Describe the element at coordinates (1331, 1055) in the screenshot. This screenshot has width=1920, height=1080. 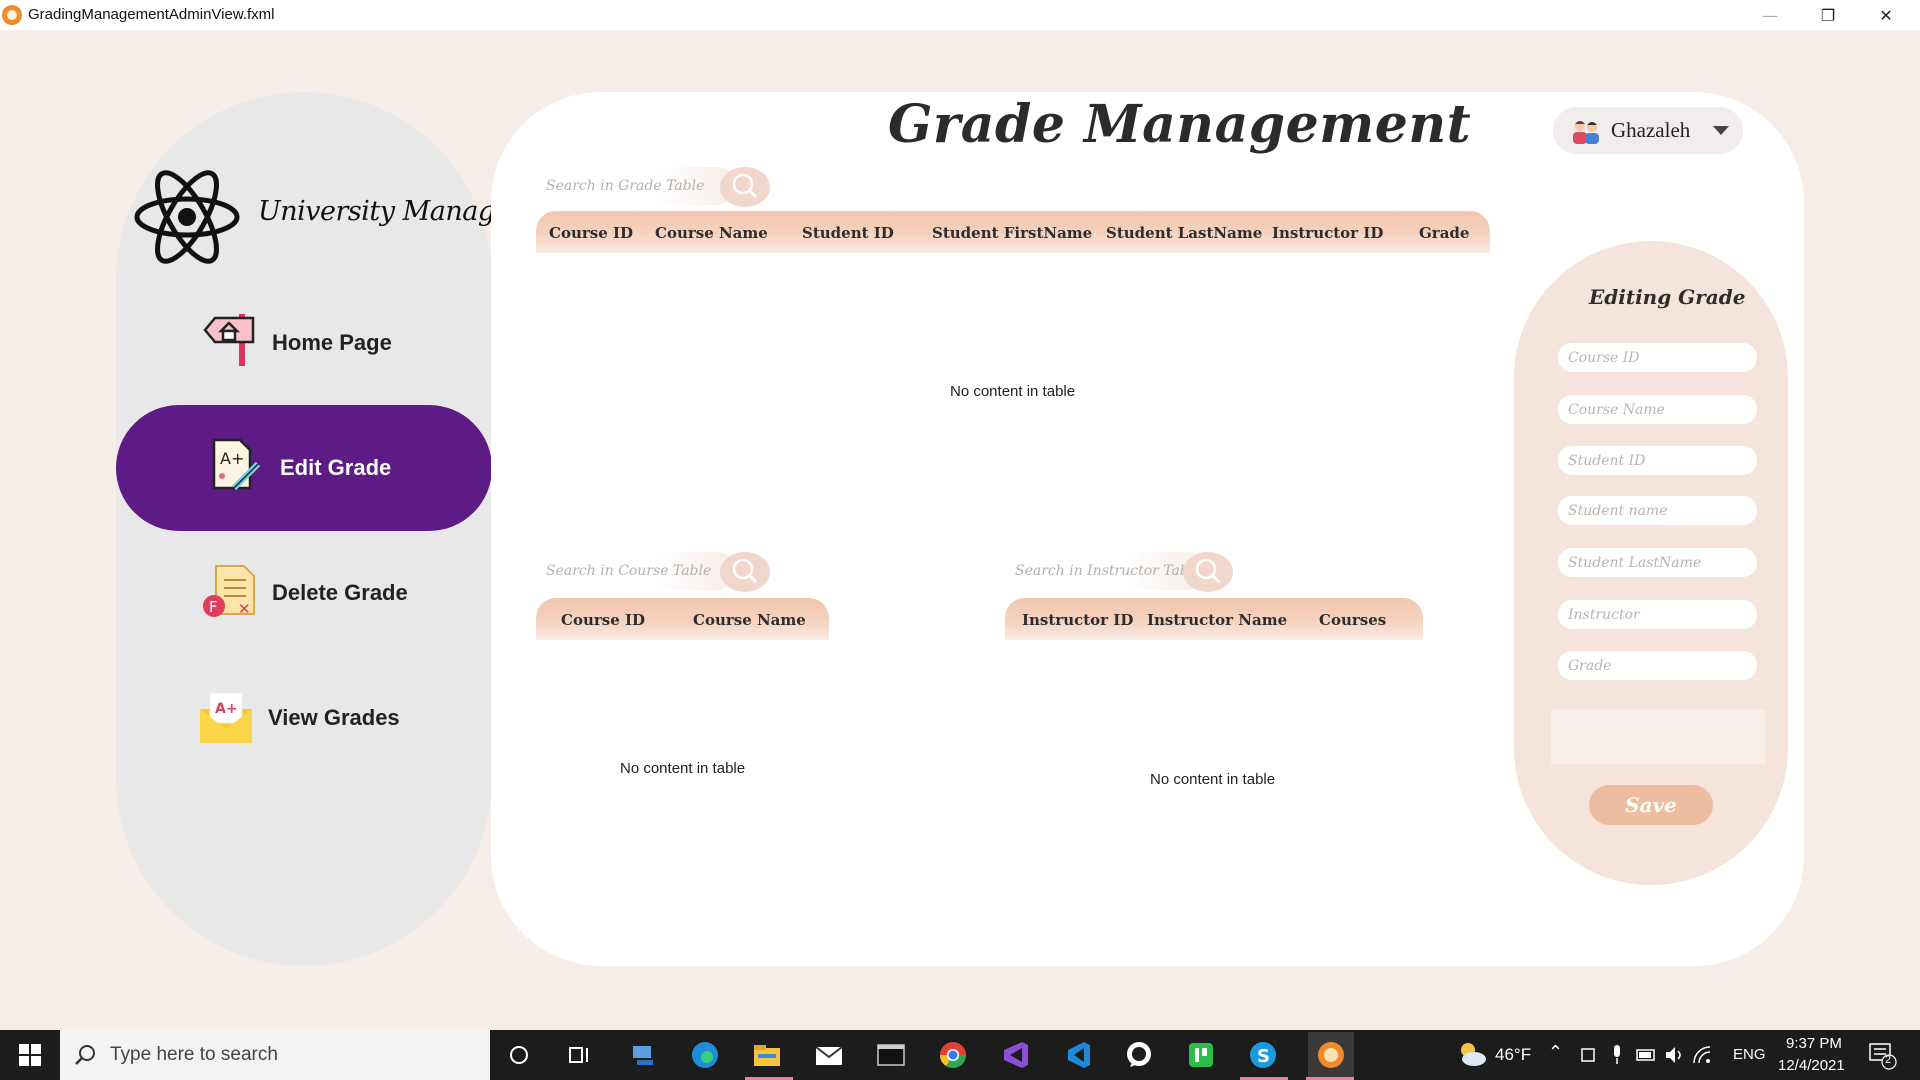
I see `app-icon` at that location.